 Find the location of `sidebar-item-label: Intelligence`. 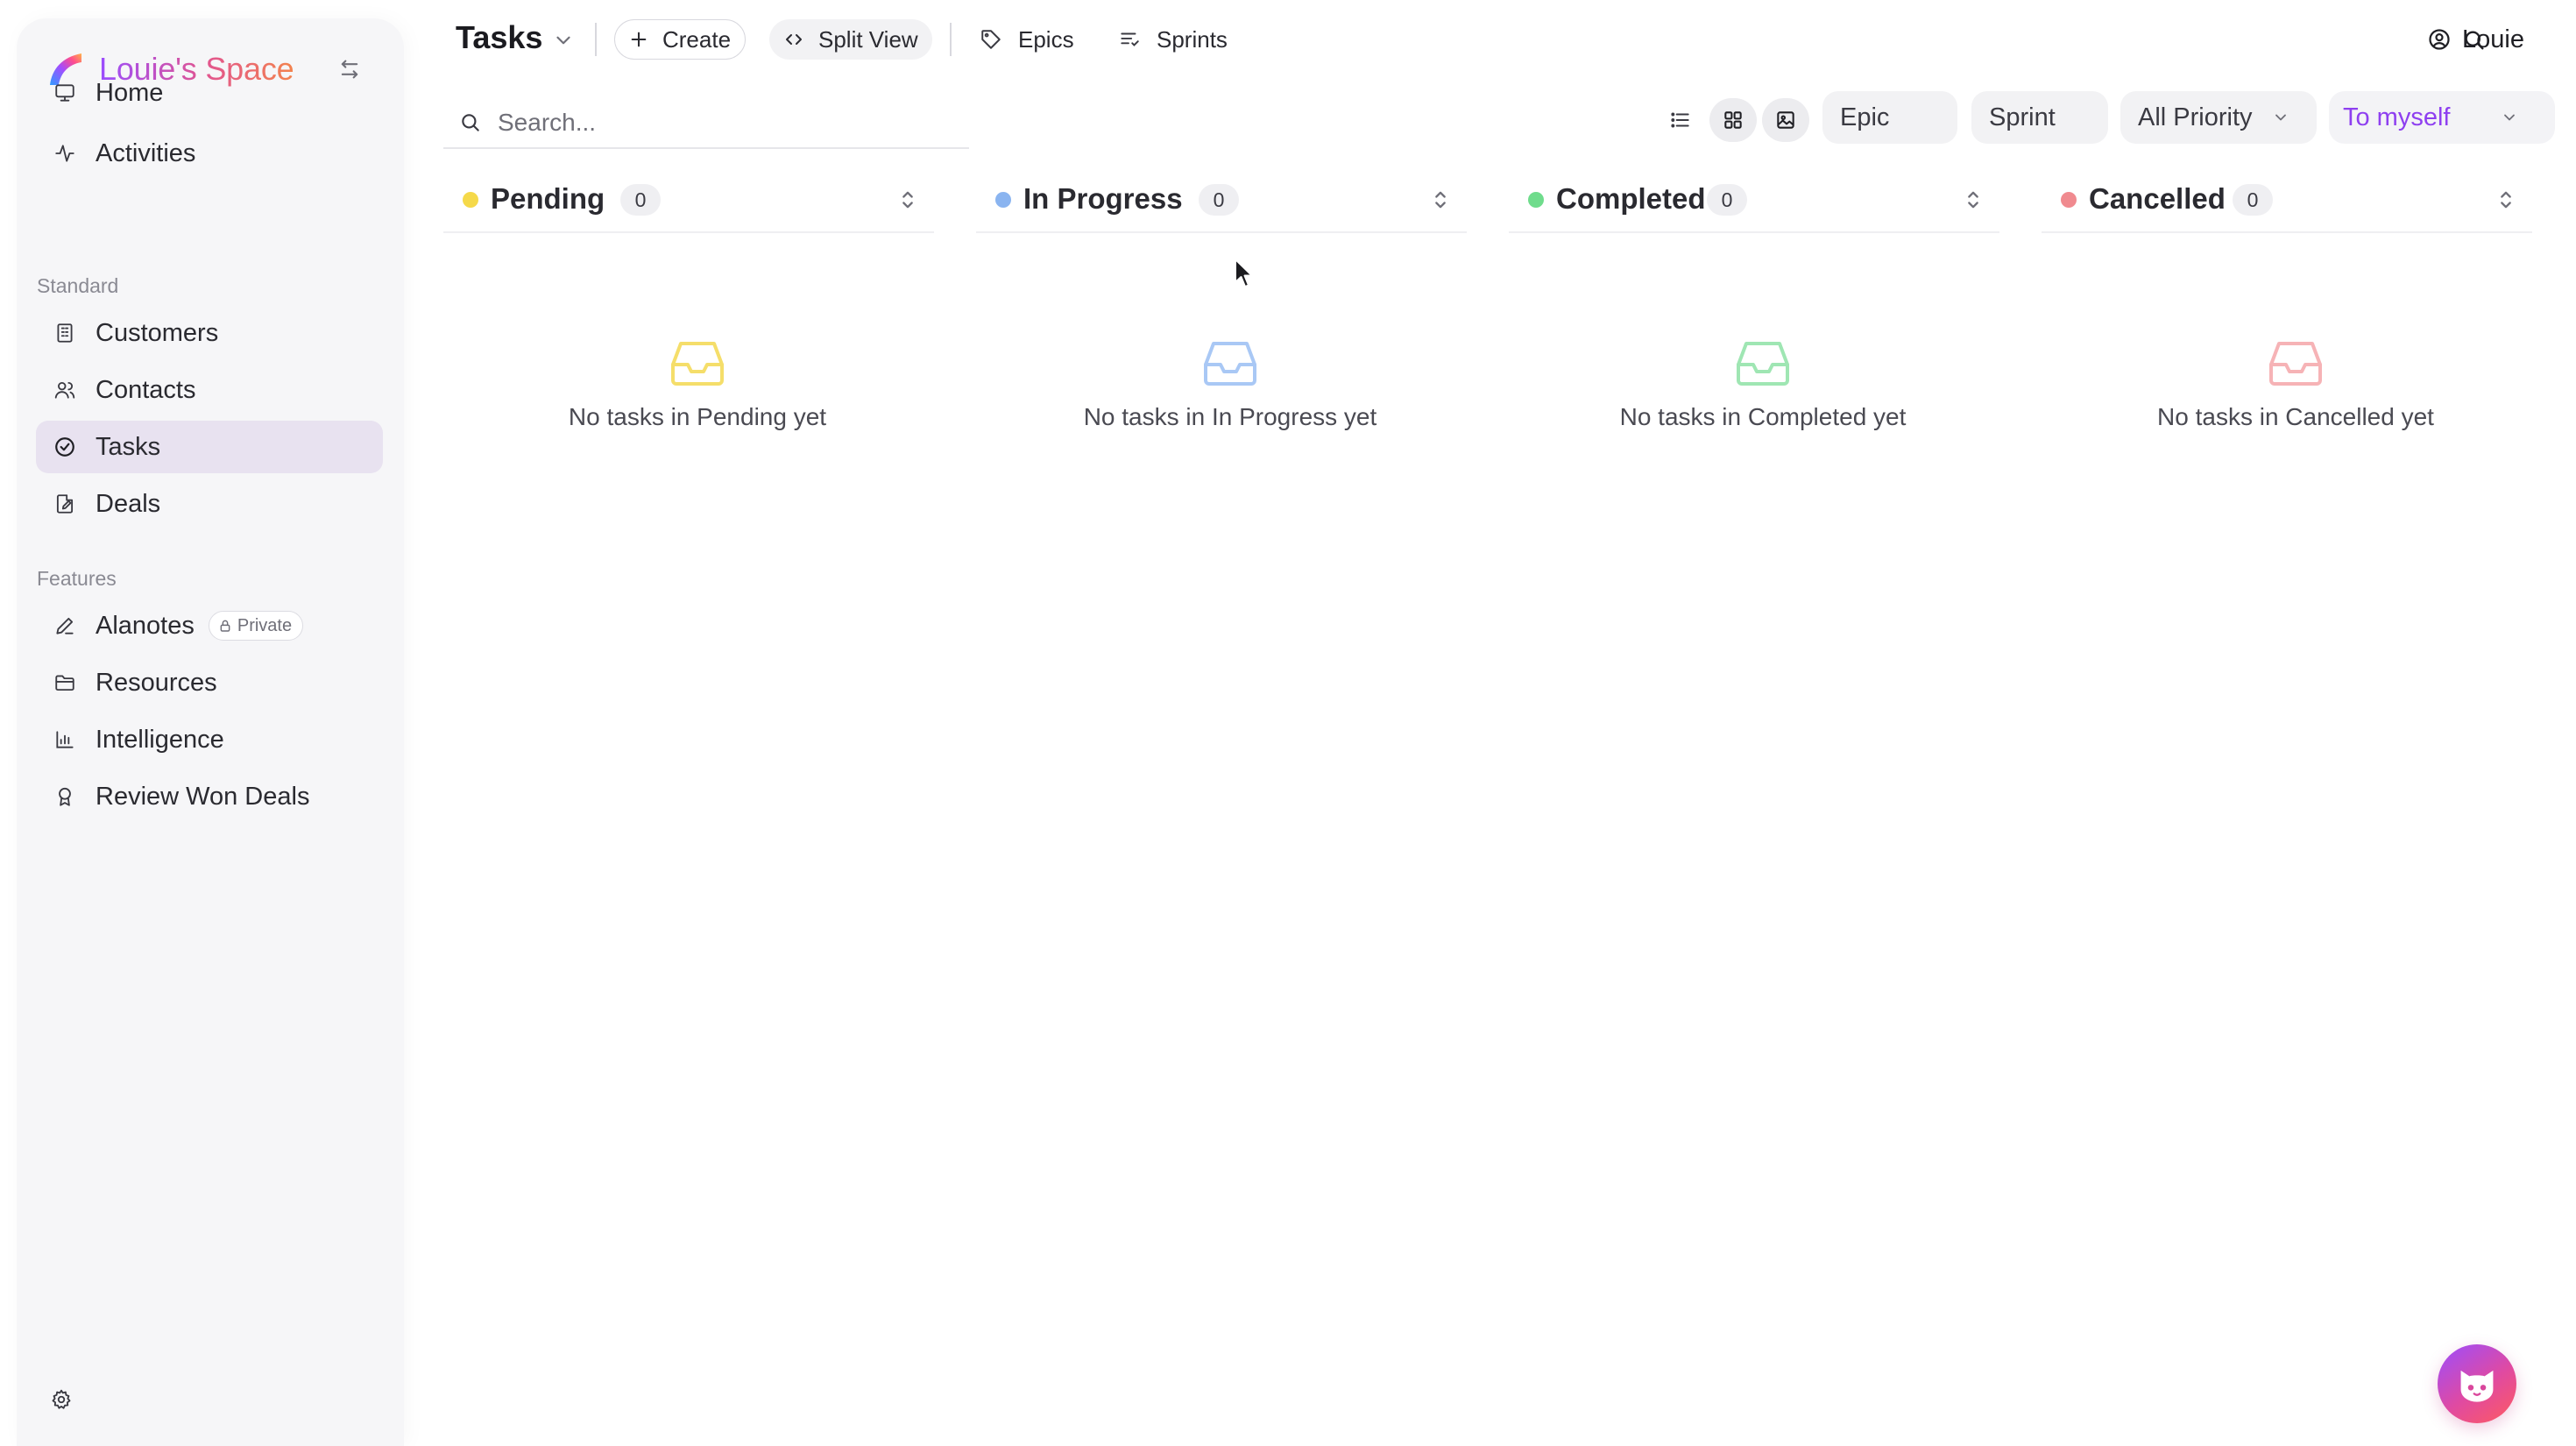

sidebar-item-label: Intelligence is located at coordinates (160, 739).